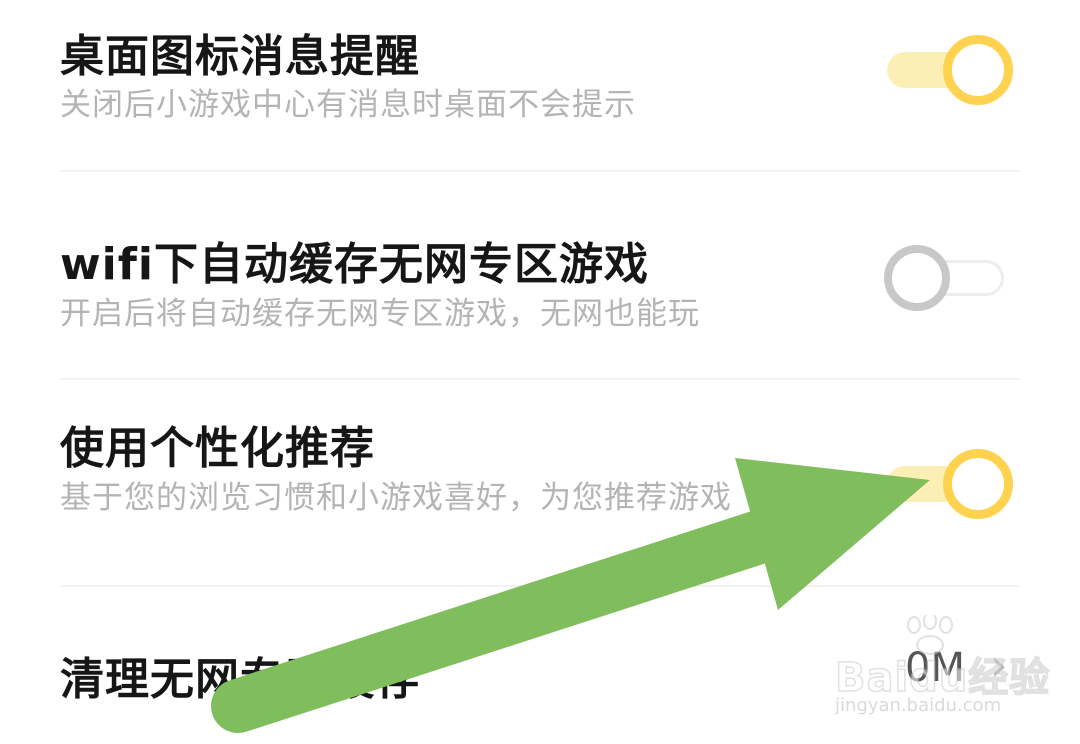 Image resolution: width=1080 pixels, height=744 pixels. What do you see at coordinates (832, 534) in the screenshot?
I see `annotation-arrow-head` at bounding box center [832, 534].